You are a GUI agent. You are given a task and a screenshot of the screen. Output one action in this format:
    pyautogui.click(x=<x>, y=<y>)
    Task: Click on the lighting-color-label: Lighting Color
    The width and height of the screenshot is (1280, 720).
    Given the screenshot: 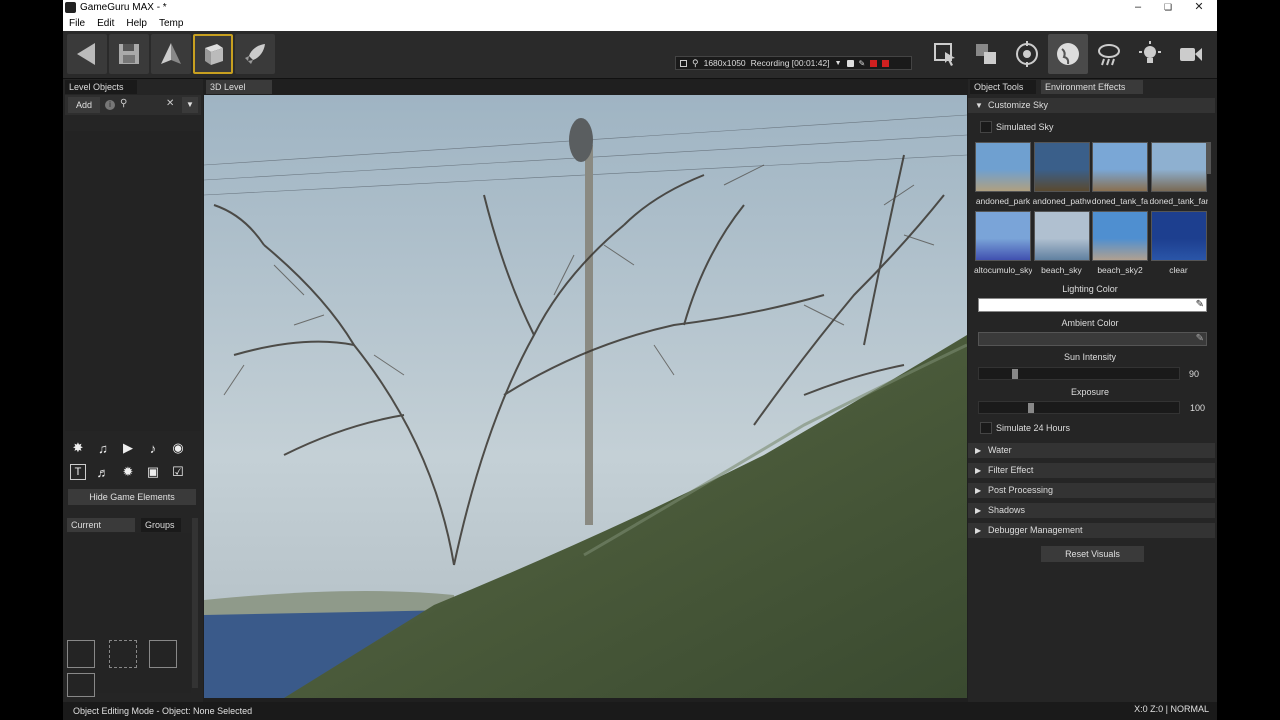 What is the action you would take?
    pyautogui.click(x=1090, y=289)
    